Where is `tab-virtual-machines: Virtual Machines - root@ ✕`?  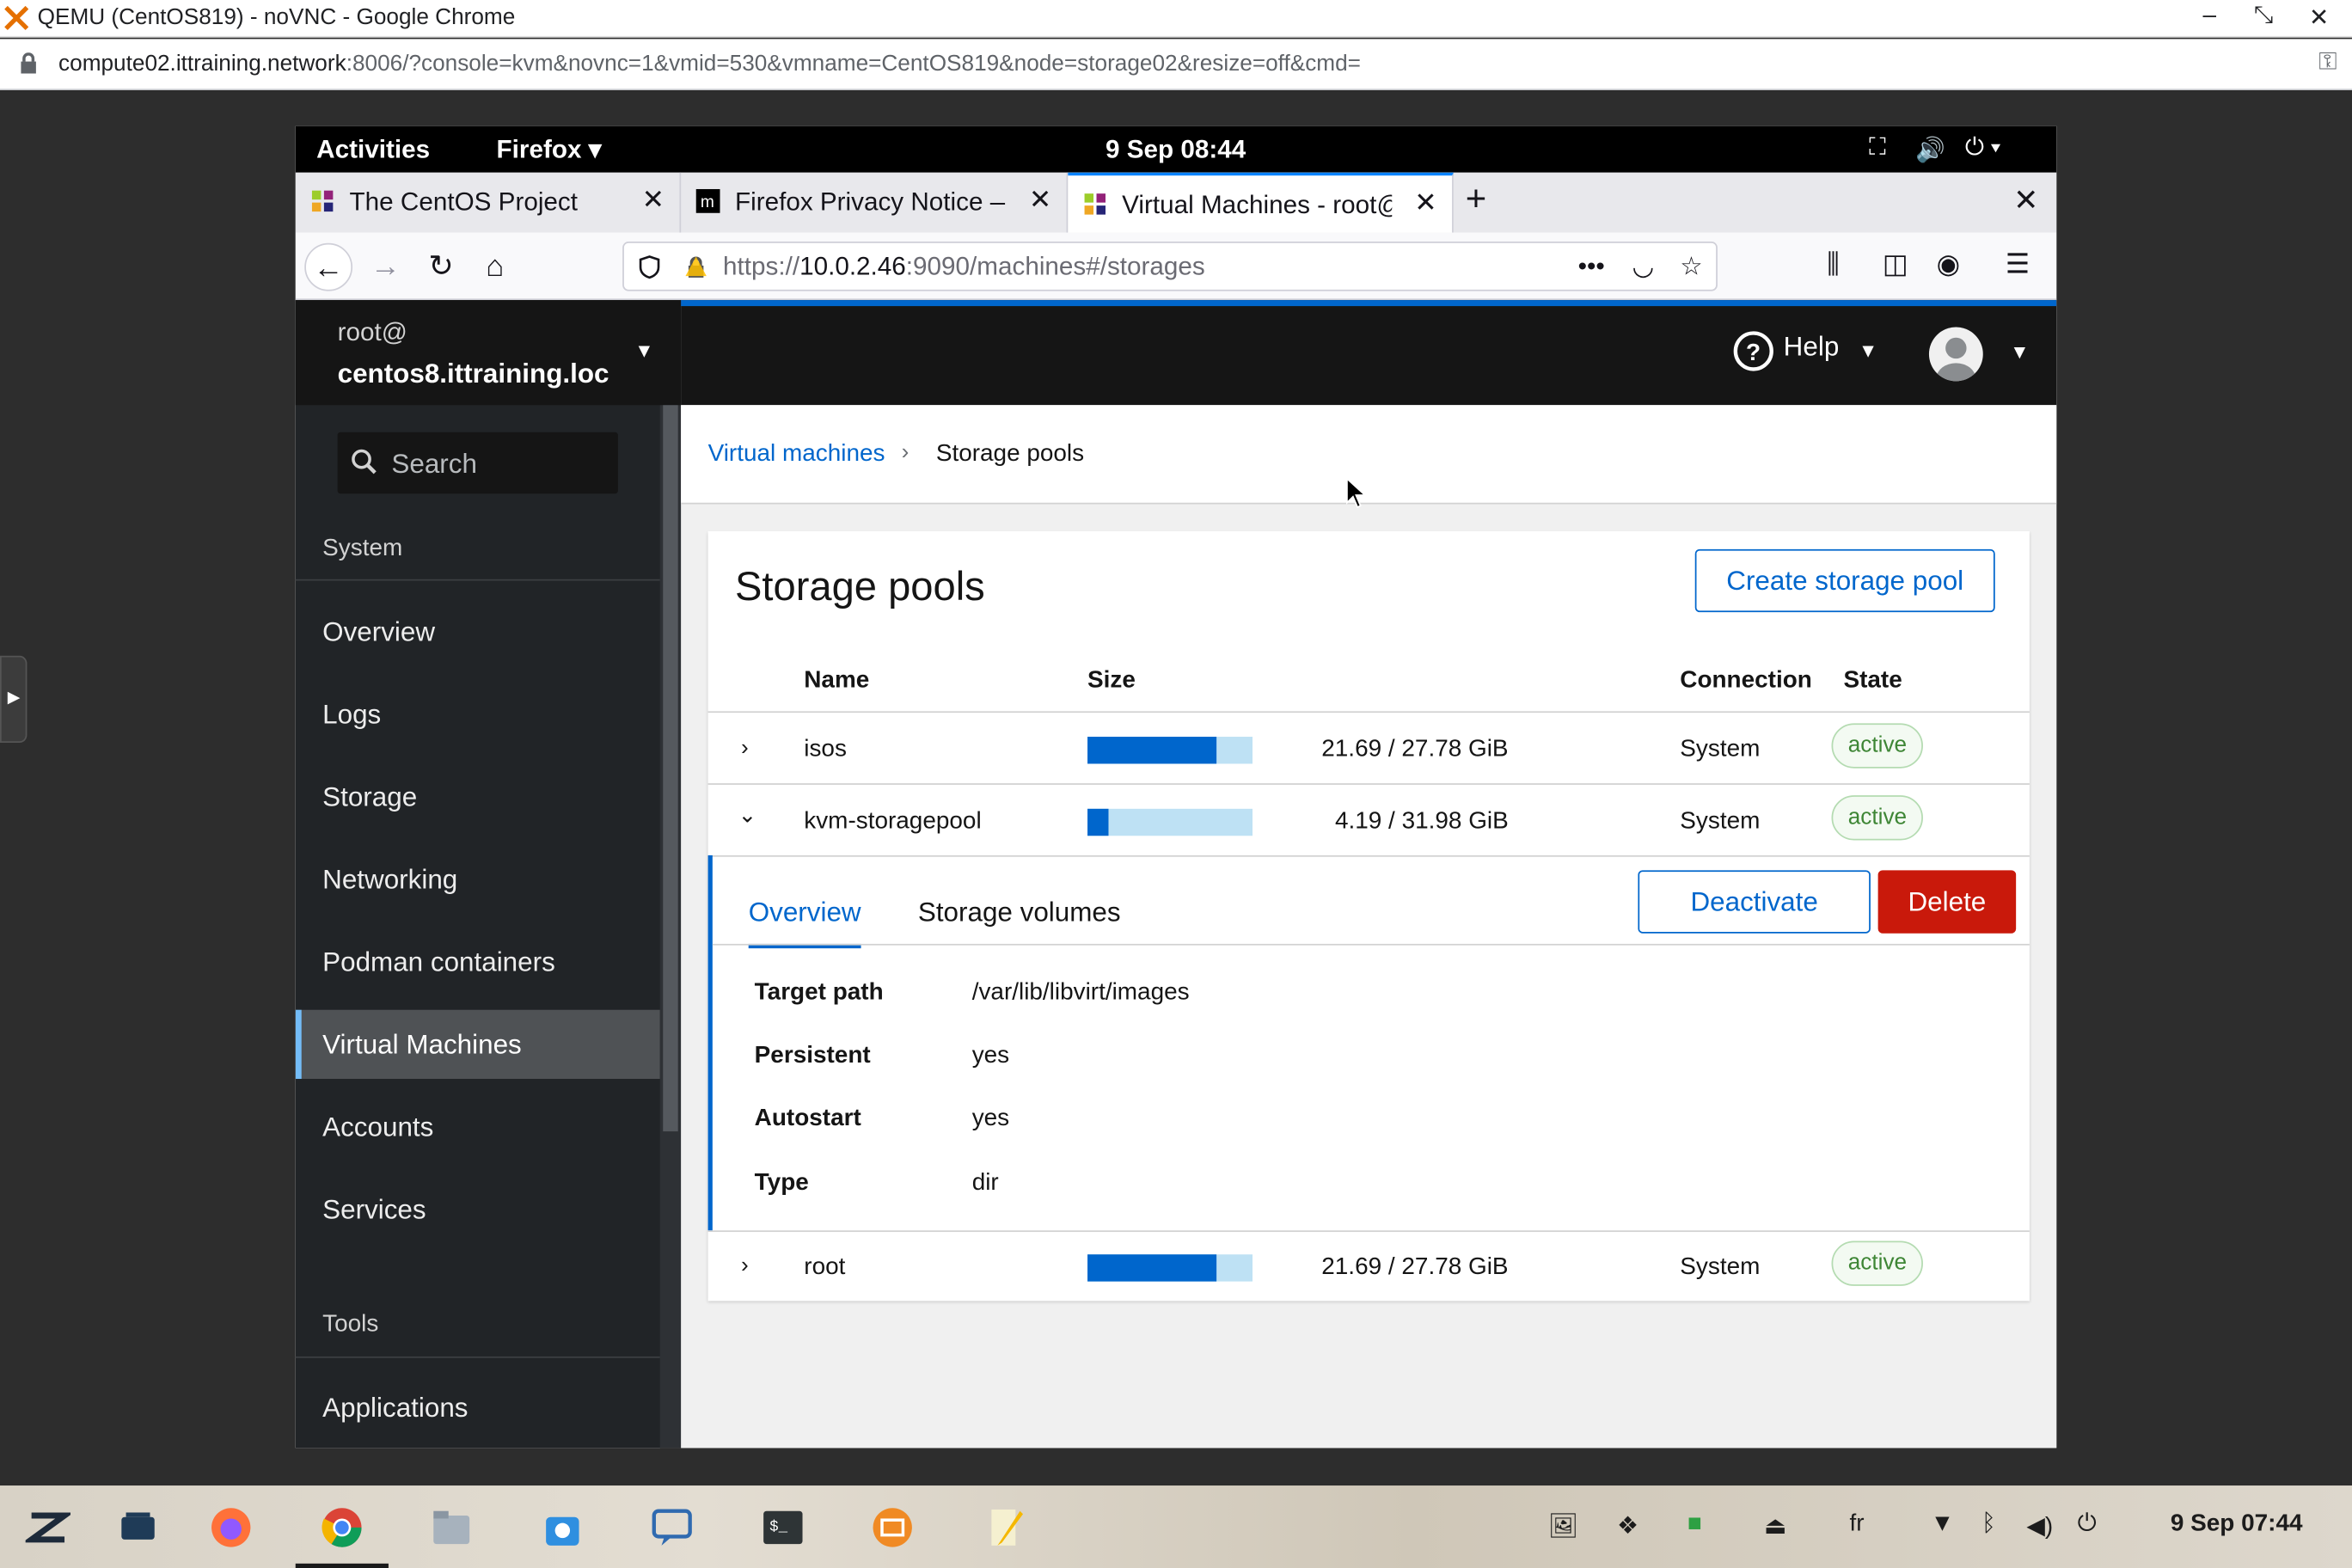
tab-virtual-machines: Virtual Machines - root@ ✕ is located at coordinates (1261, 202).